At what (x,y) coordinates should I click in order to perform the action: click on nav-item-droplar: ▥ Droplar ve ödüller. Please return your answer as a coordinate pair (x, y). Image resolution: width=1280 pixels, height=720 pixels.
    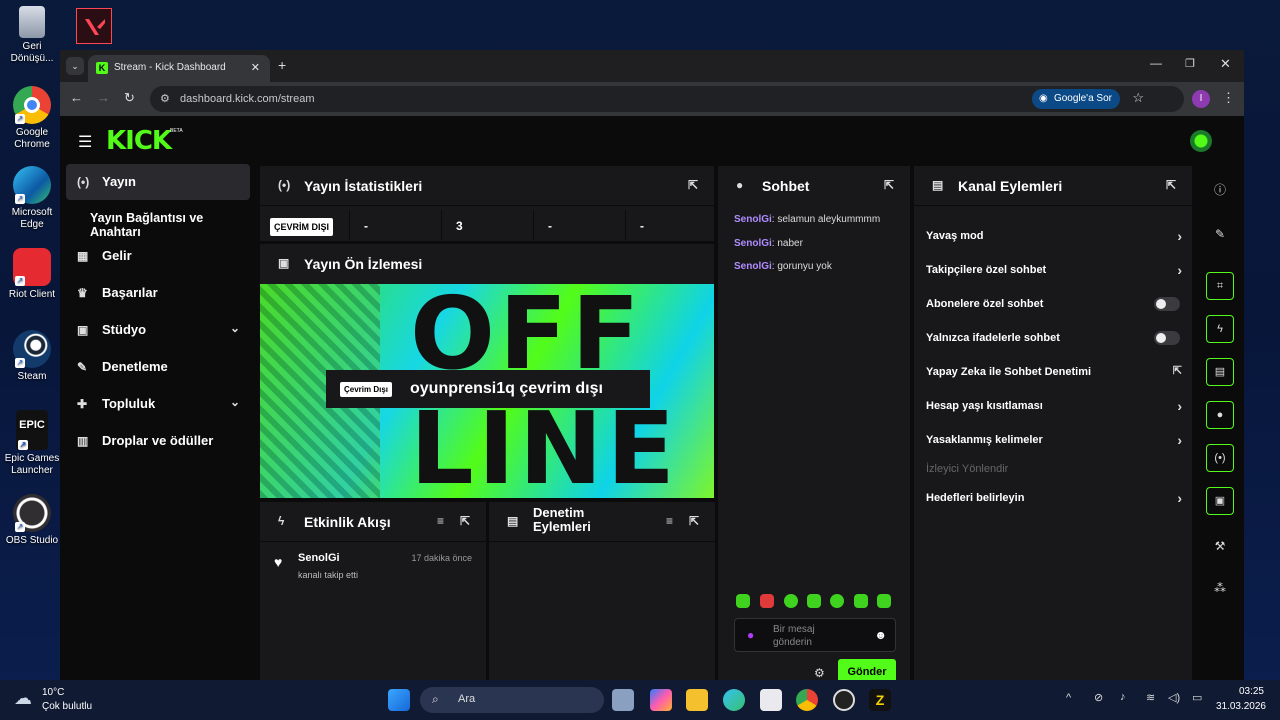
    Looking at the image, I should click on (158, 441).